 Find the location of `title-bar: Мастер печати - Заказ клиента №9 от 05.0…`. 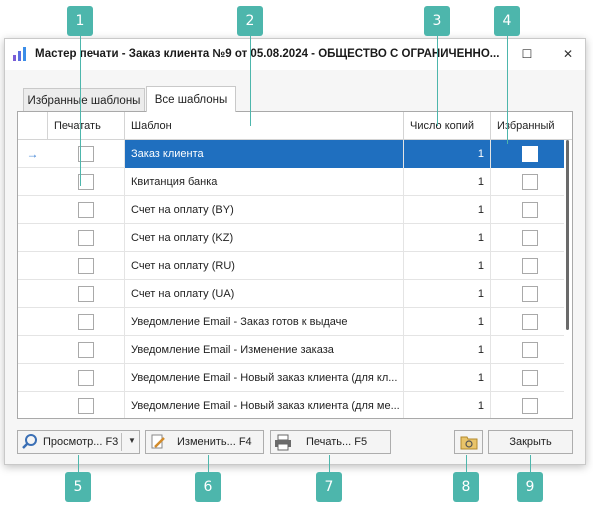

title-bar: Мастер печати - Заказ клиента №9 от 05.0… is located at coordinates (295, 54).